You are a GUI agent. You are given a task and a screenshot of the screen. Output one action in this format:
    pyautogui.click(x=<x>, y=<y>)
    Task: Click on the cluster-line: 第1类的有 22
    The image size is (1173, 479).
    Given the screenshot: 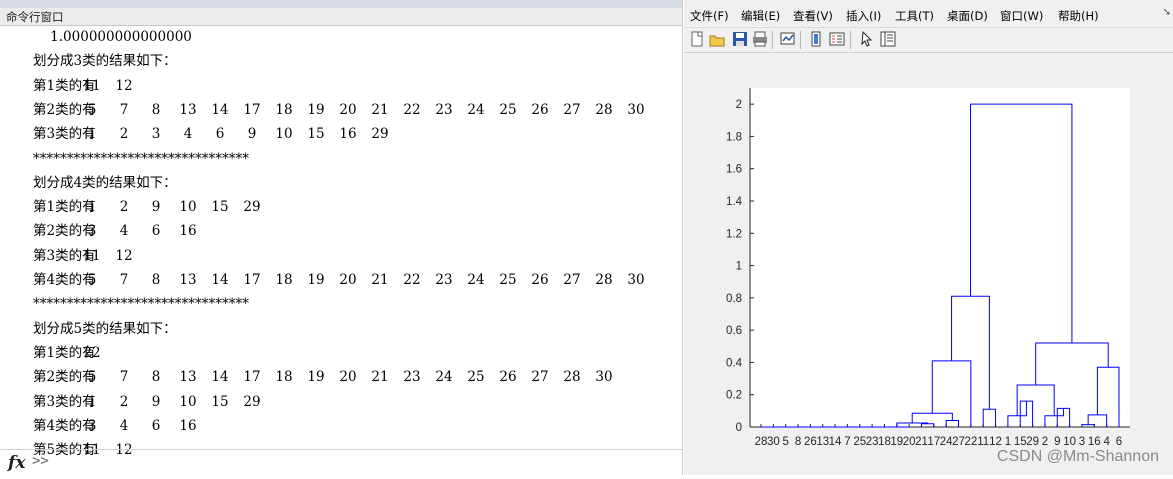 What is the action you would take?
    pyautogui.click(x=67, y=353)
    